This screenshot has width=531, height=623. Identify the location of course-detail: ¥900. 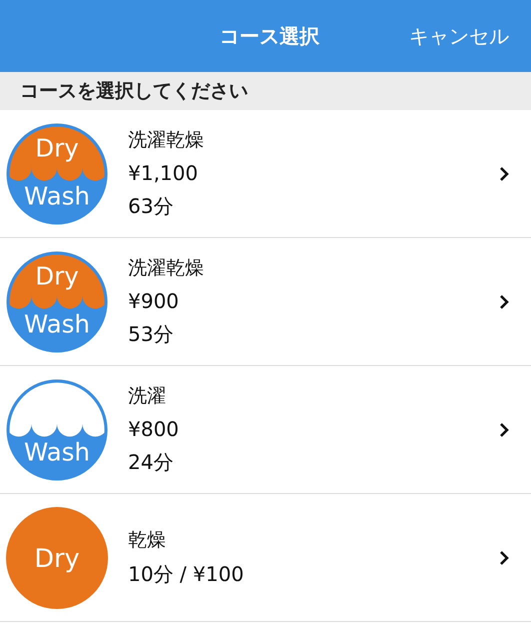
(154, 301).